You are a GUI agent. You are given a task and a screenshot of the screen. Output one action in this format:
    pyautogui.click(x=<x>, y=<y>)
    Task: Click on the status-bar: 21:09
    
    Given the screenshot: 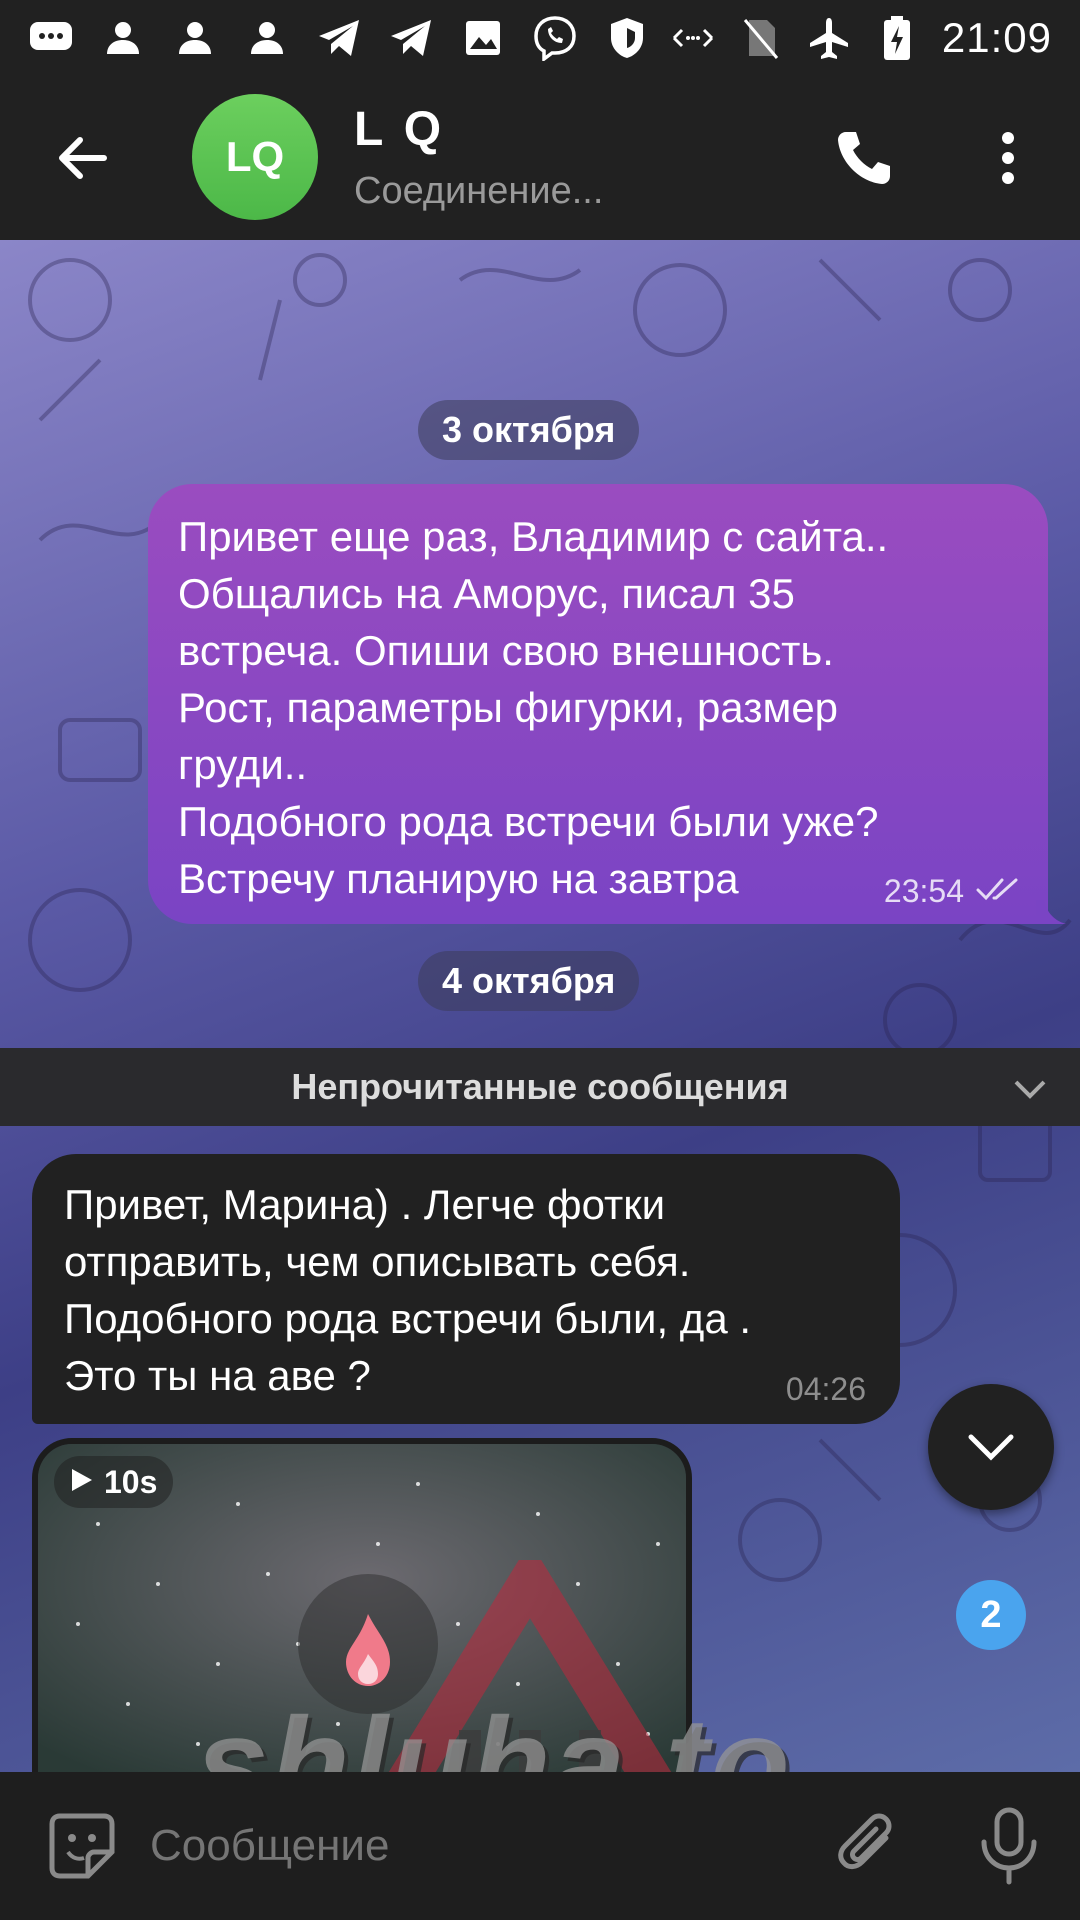 What is the action you would take?
    pyautogui.click(x=540, y=38)
    